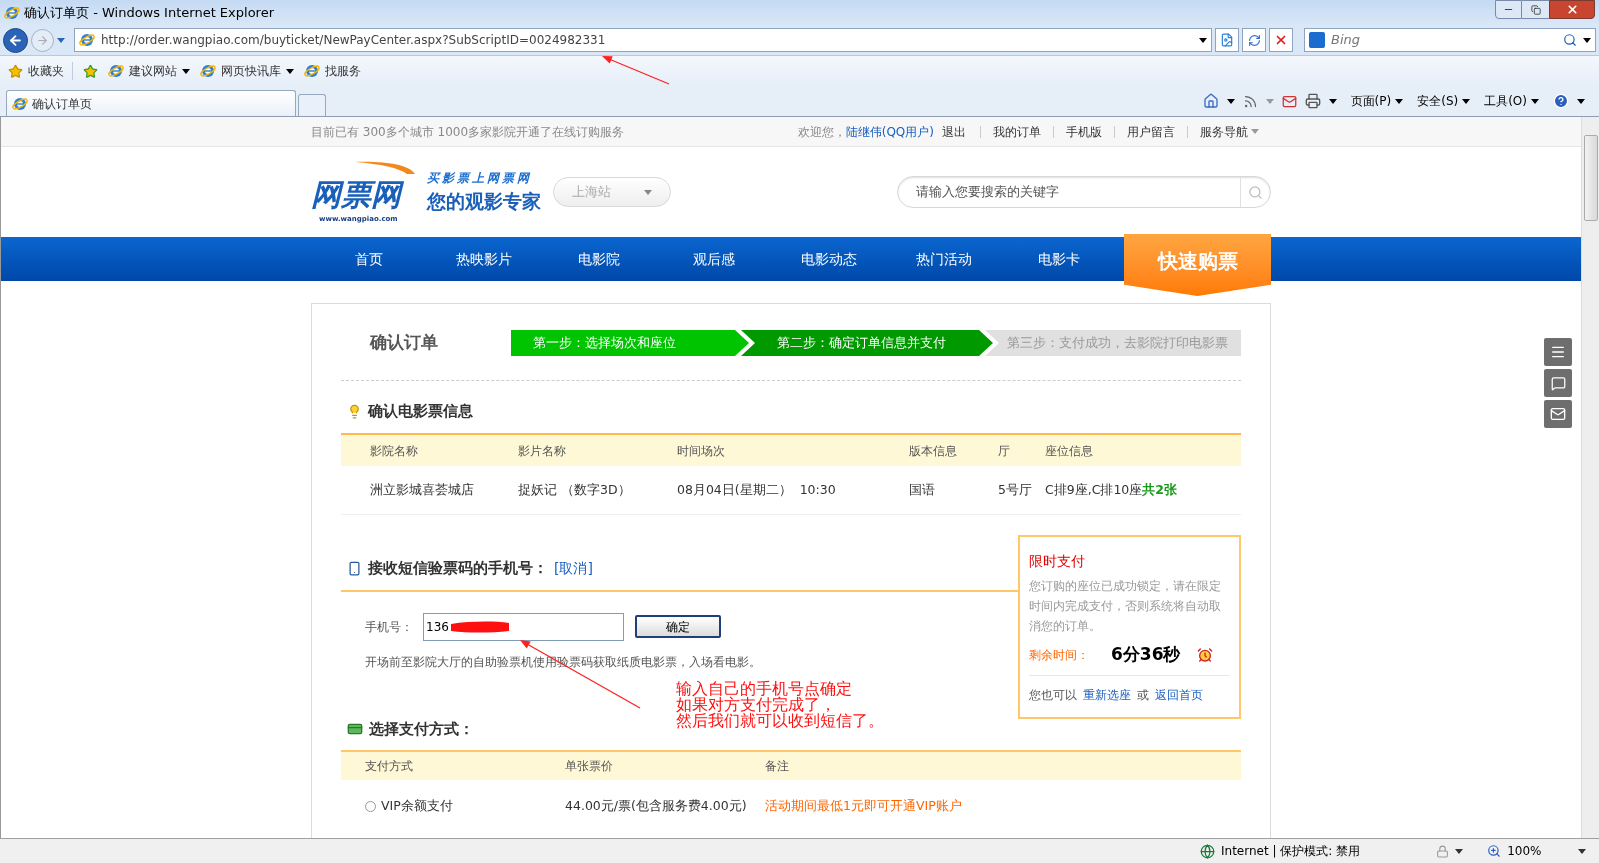 This screenshot has width=1599, height=863. What do you see at coordinates (389, 766) in the screenshot?
I see `column-header: 支付方式` at bounding box center [389, 766].